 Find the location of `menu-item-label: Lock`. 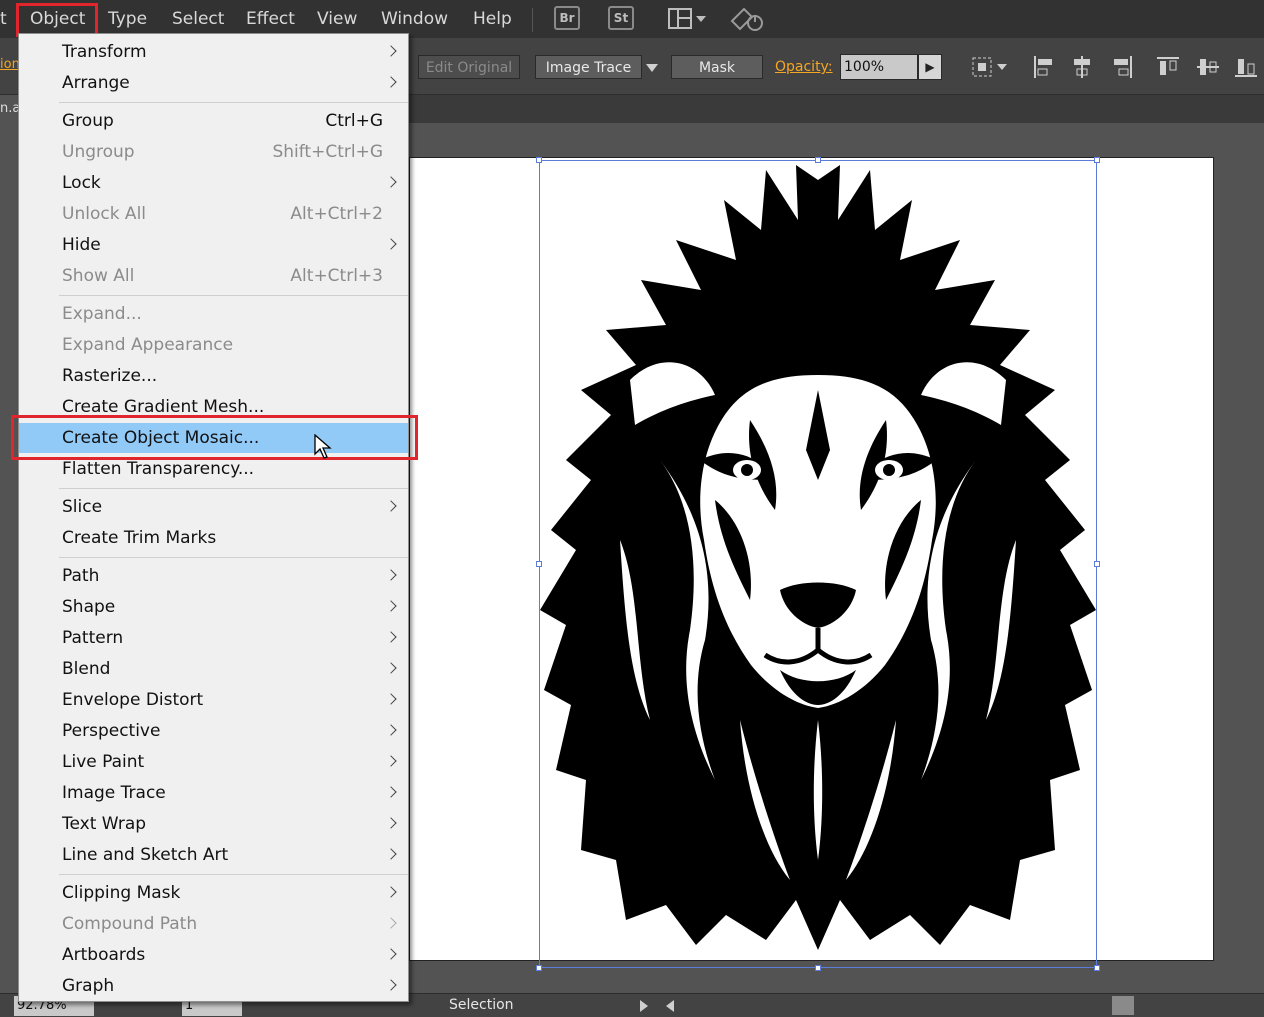

menu-item-label: Lock is located at coordinates (81, 183).